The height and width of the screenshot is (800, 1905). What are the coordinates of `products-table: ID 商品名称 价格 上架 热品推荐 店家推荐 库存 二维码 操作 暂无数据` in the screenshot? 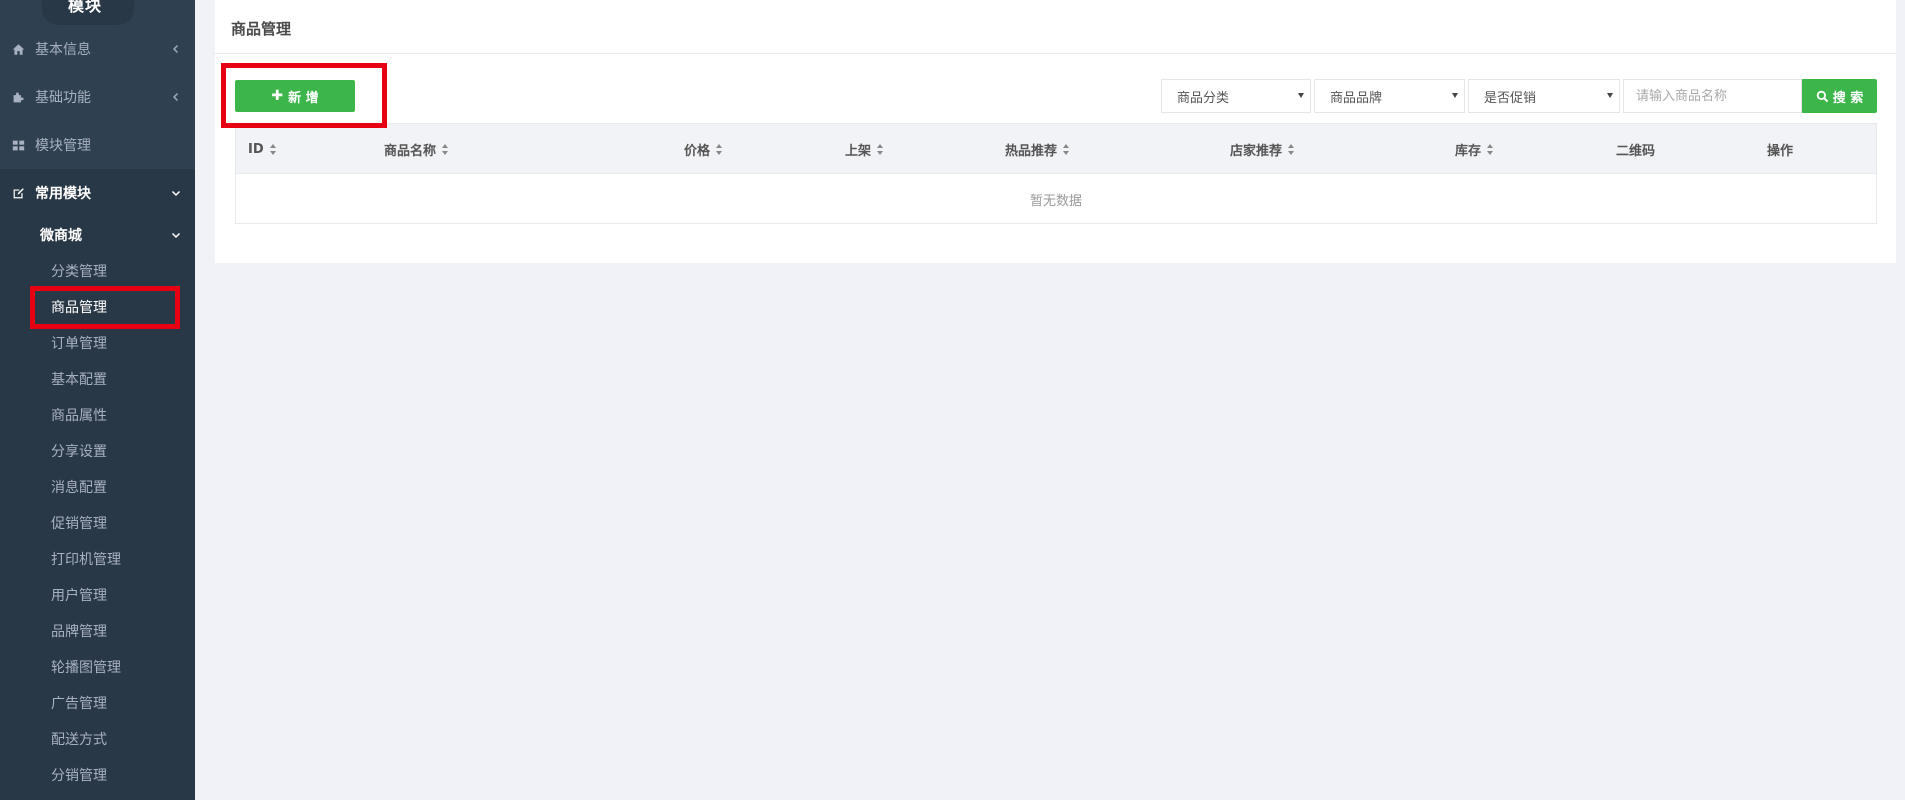 It's located at (1056, 173).